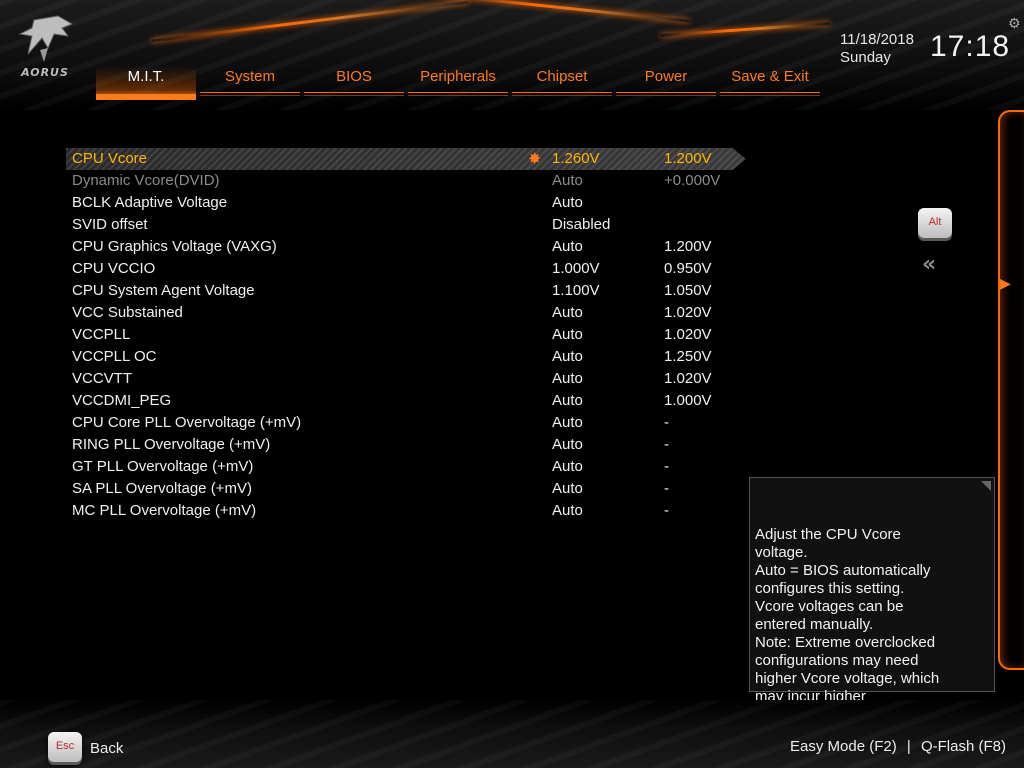 The width and height of the screenshot is (1024, 768). I want to click on setting-label: CPU VCCIO, so click(114, 268).